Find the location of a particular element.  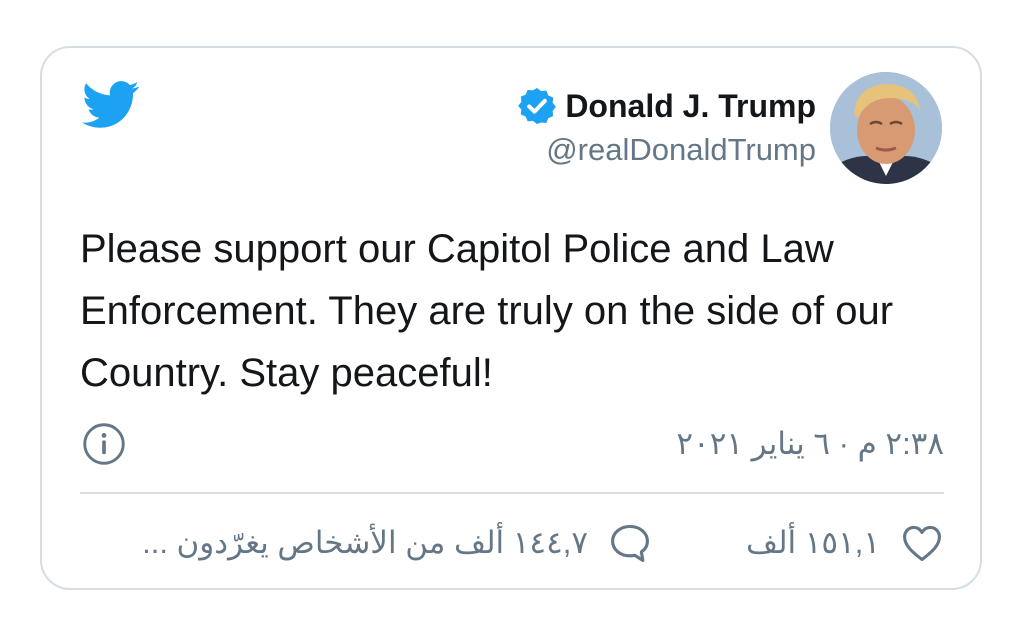

author-text: Donald J. Trump @realDonaldTrump is located at coordinates (666, 128).